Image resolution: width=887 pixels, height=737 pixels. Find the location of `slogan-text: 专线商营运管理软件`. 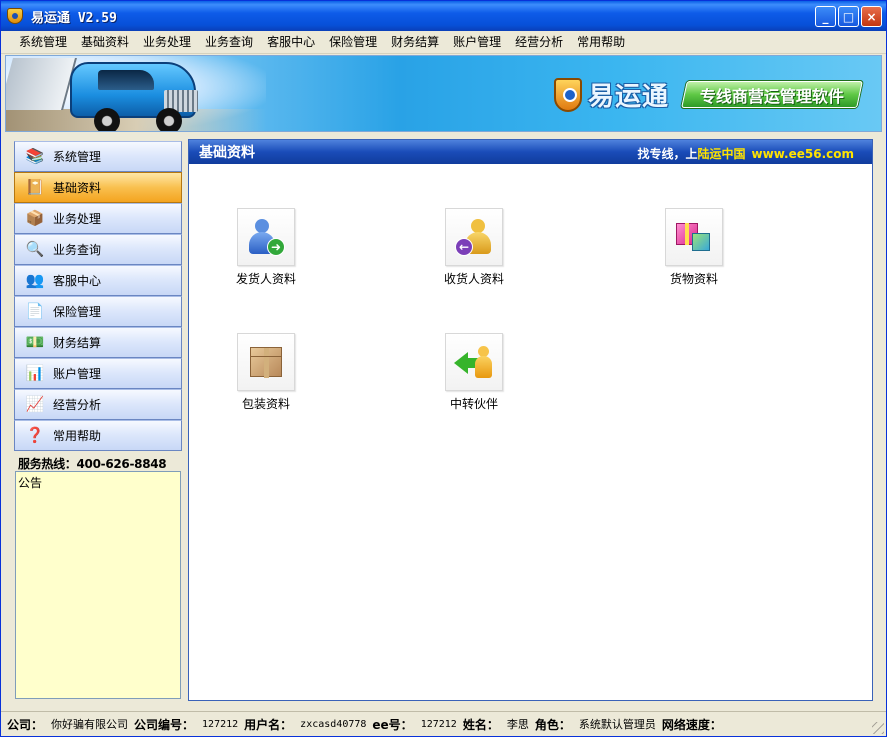

slogan-text: 专线商营运管理软件 is located at coordinates (771, 96).